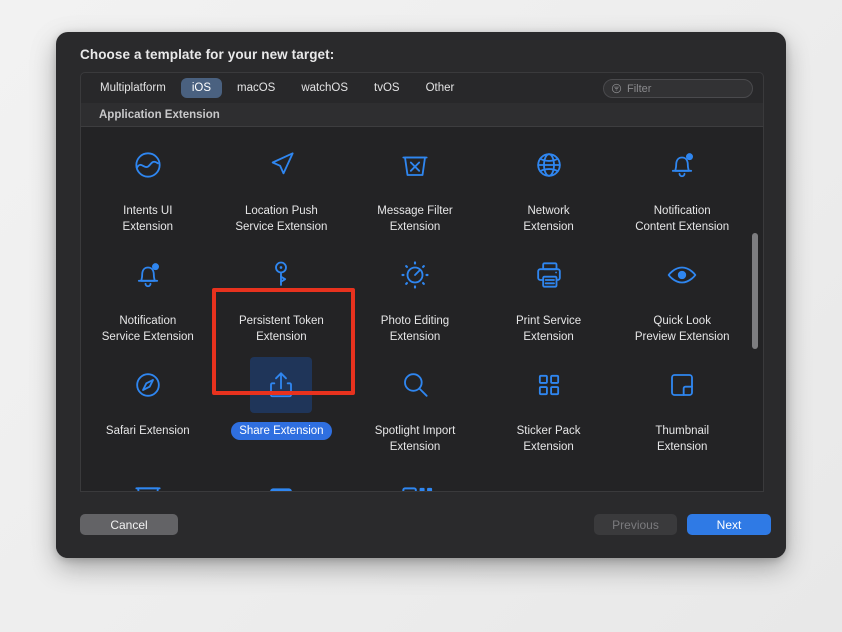 The height and width of the screenshot is (632, 842). What do you see at coordinates (549, 165) in the screenshot?
I see `network-globe-icon` at bounding box center [549, 165].